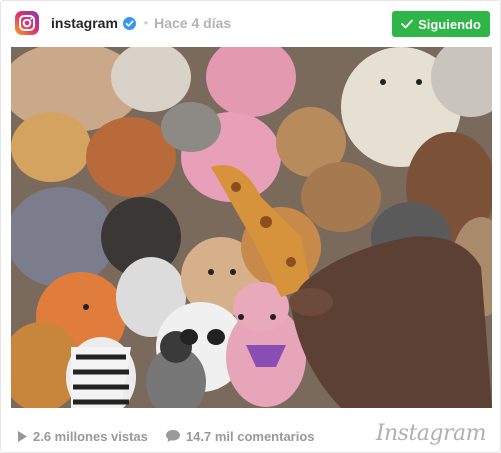 The width and height of the screenshot is (501, 453). I want to click on comment-count: 14.7 mil comentarios, so click(240, 436).